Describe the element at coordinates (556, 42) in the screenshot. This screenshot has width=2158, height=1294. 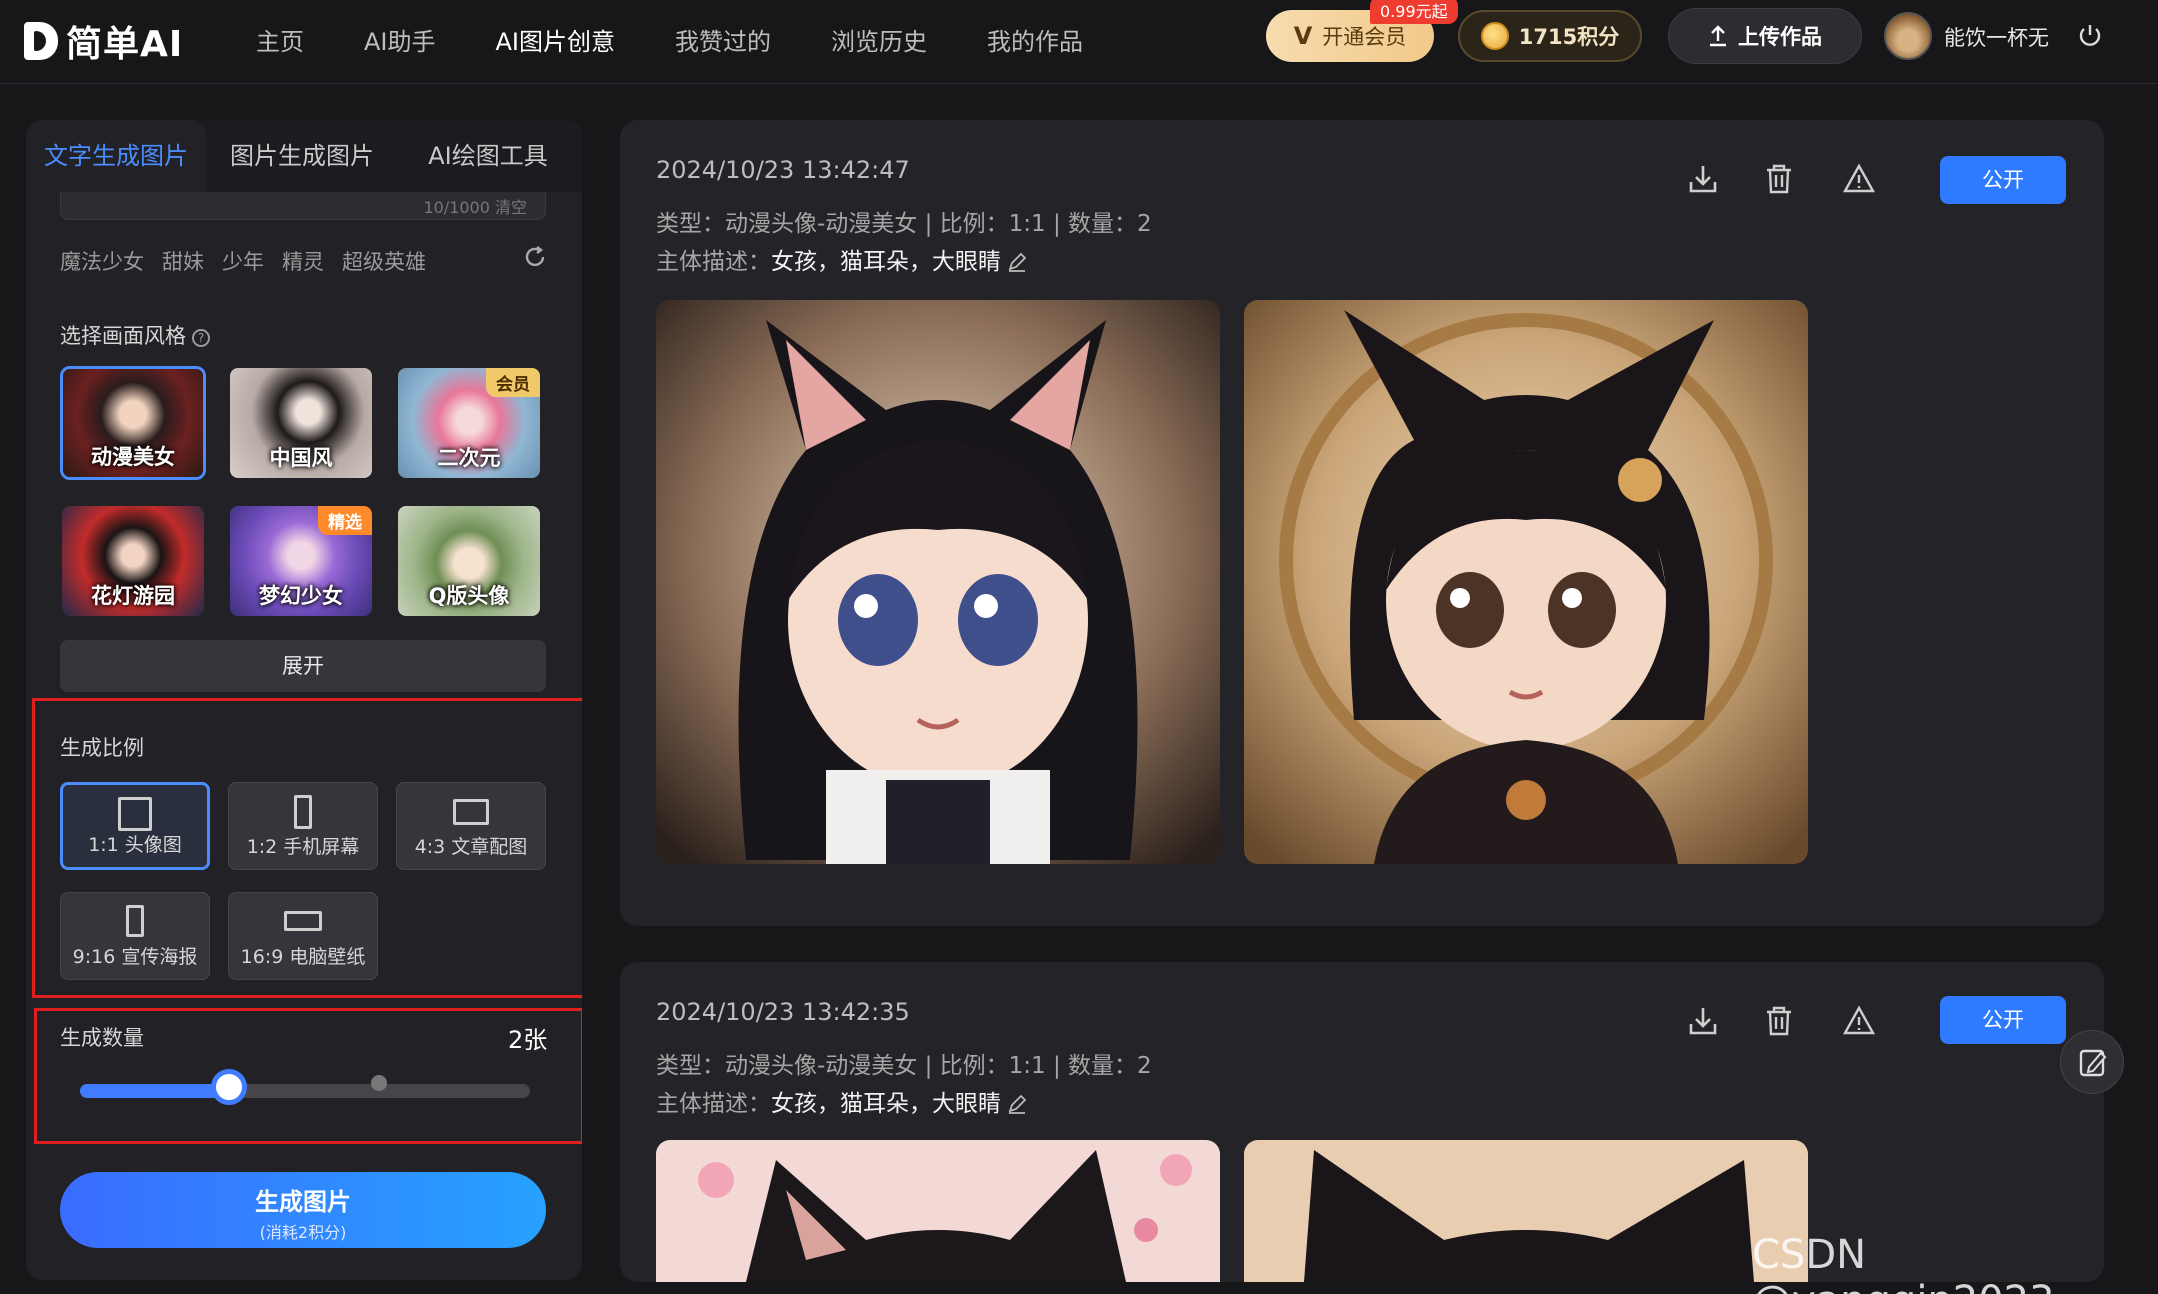
I see `nav-item-ai-image: AI图片创意` at that location.